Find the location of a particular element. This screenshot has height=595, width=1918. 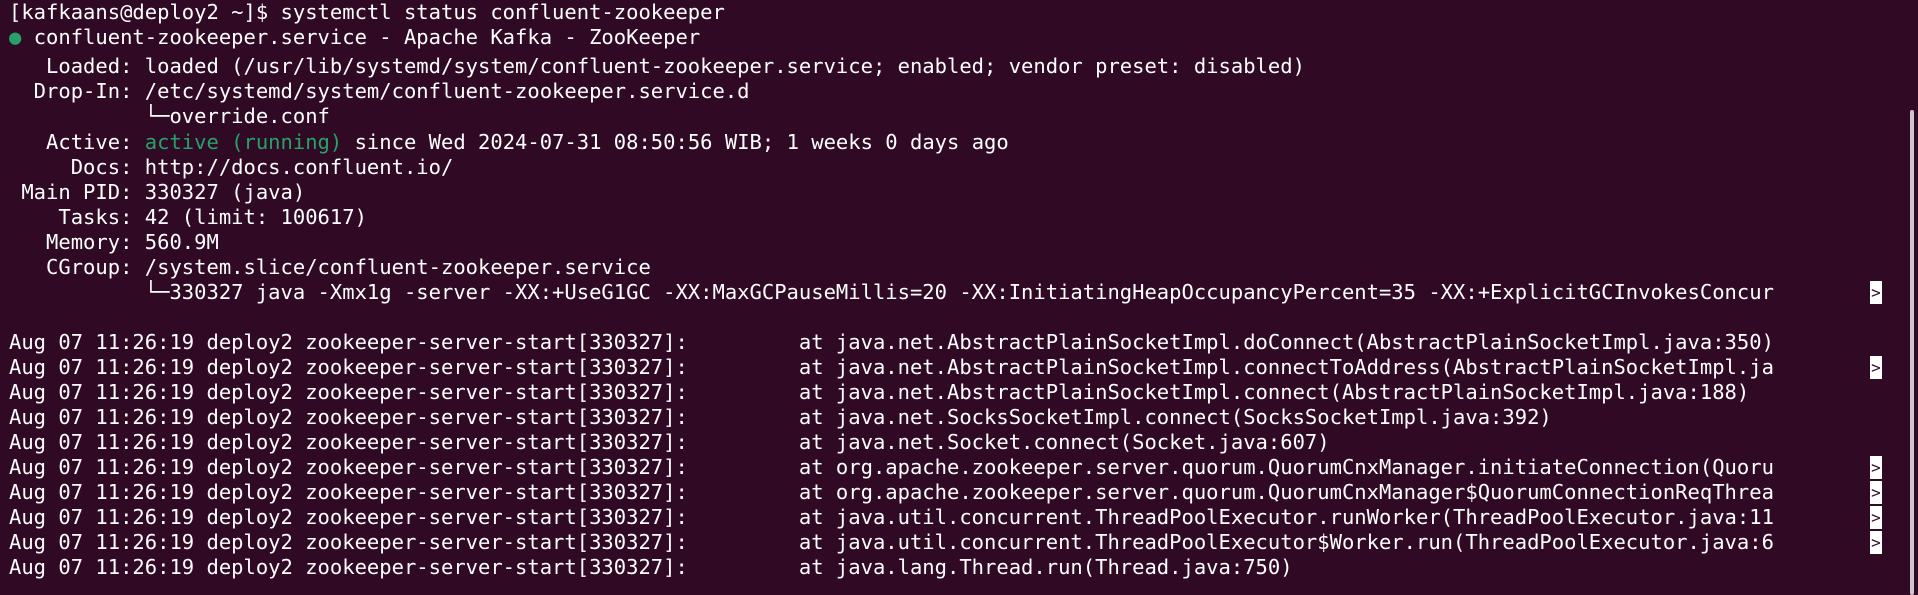

active-state: active (running) is located at coordinates (243, 142).